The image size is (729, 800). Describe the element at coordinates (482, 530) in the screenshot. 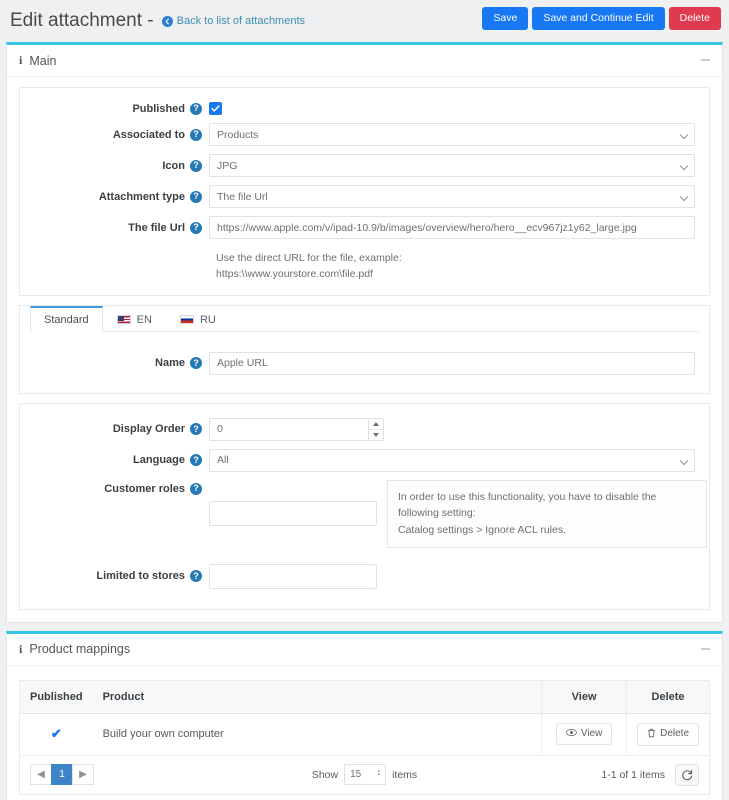

I see `acl-notice-line2: Catalog settings > Ignore ACL rules.` at that location.